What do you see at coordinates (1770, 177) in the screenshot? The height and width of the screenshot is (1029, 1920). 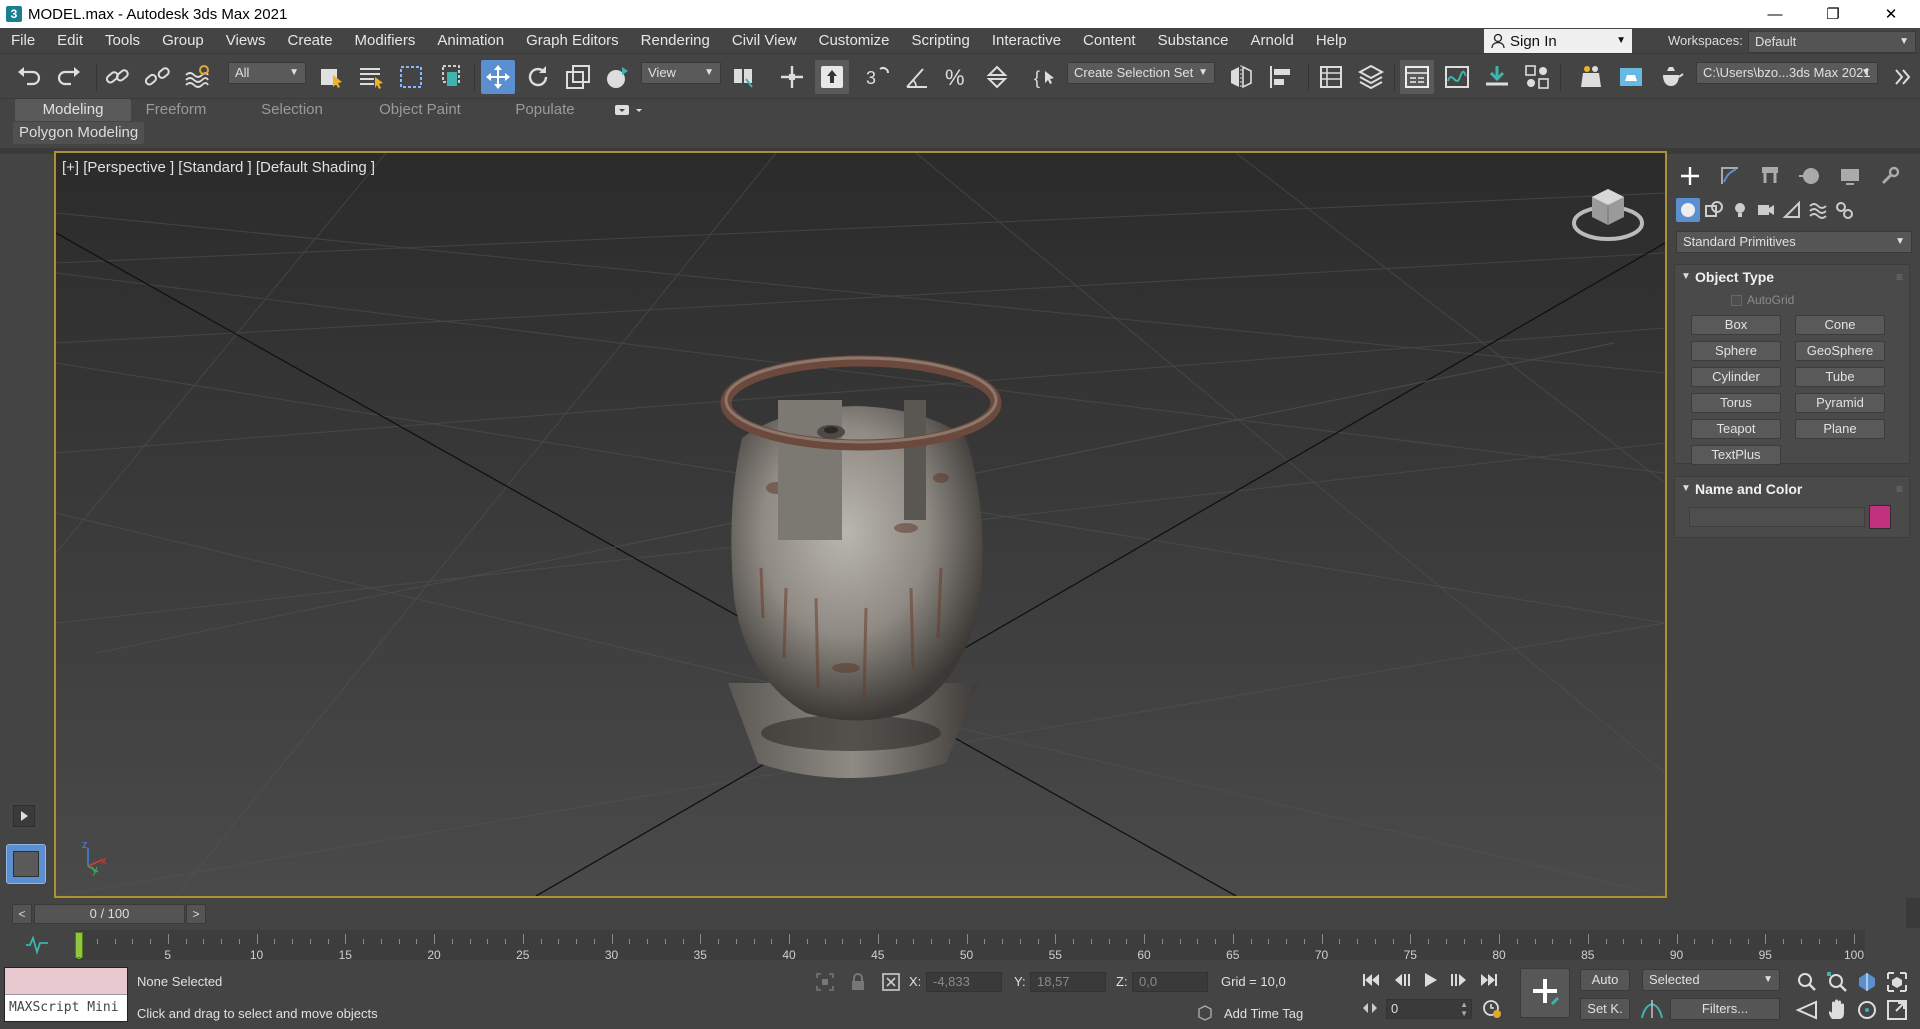 I see `hierarchy-tab` at bounding box center [1770, 177].